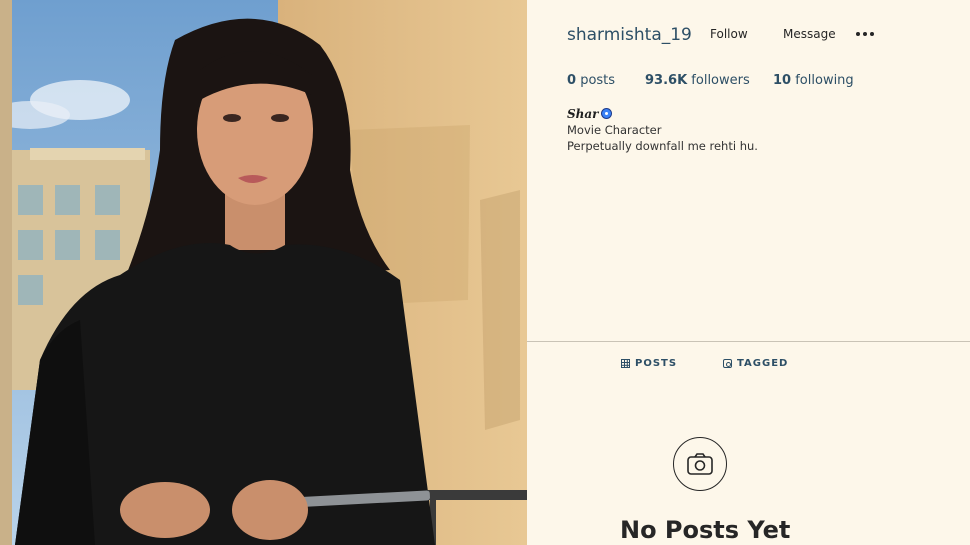 This screenshot has width=970, height=545. What do you see at coordinates (583, 114) in the screenshot?
I see `display-name-text: Shar` at bounding box center [583, 114].